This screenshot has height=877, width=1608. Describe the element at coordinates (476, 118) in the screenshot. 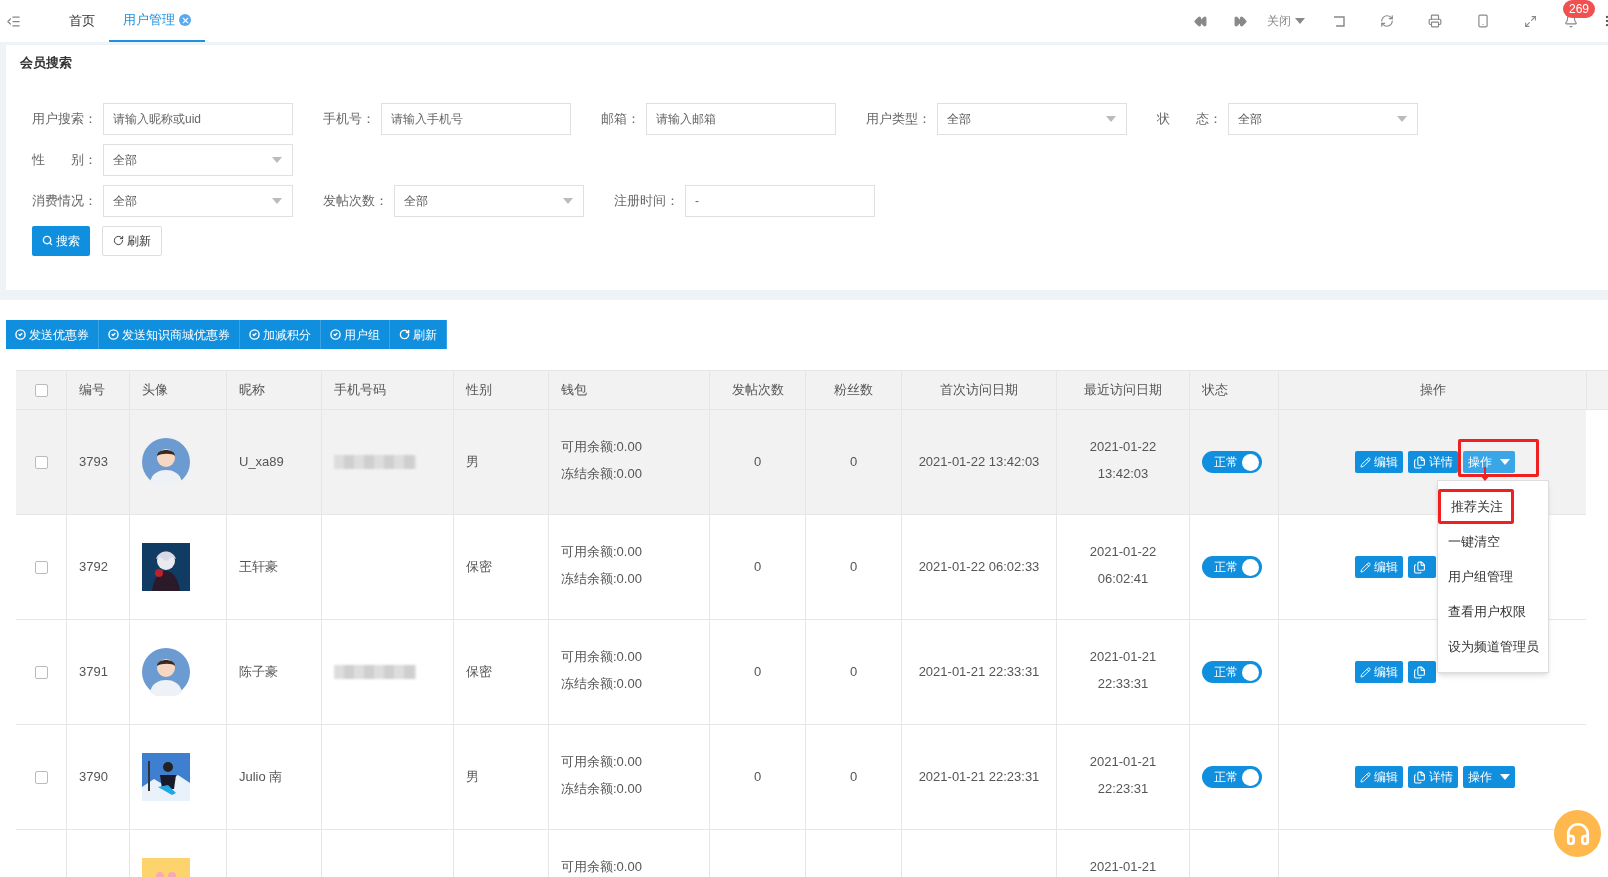

I see `input-field: 请输入手机号` at that location.